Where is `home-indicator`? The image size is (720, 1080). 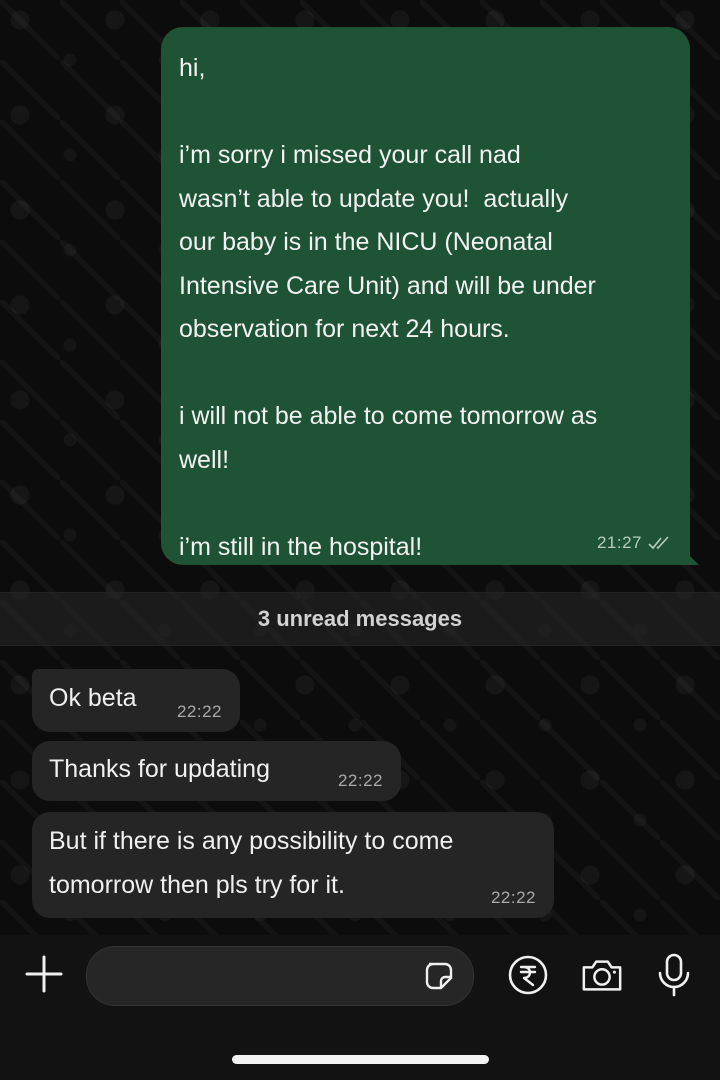
home-indicator is located at coordinates (360, 1059).